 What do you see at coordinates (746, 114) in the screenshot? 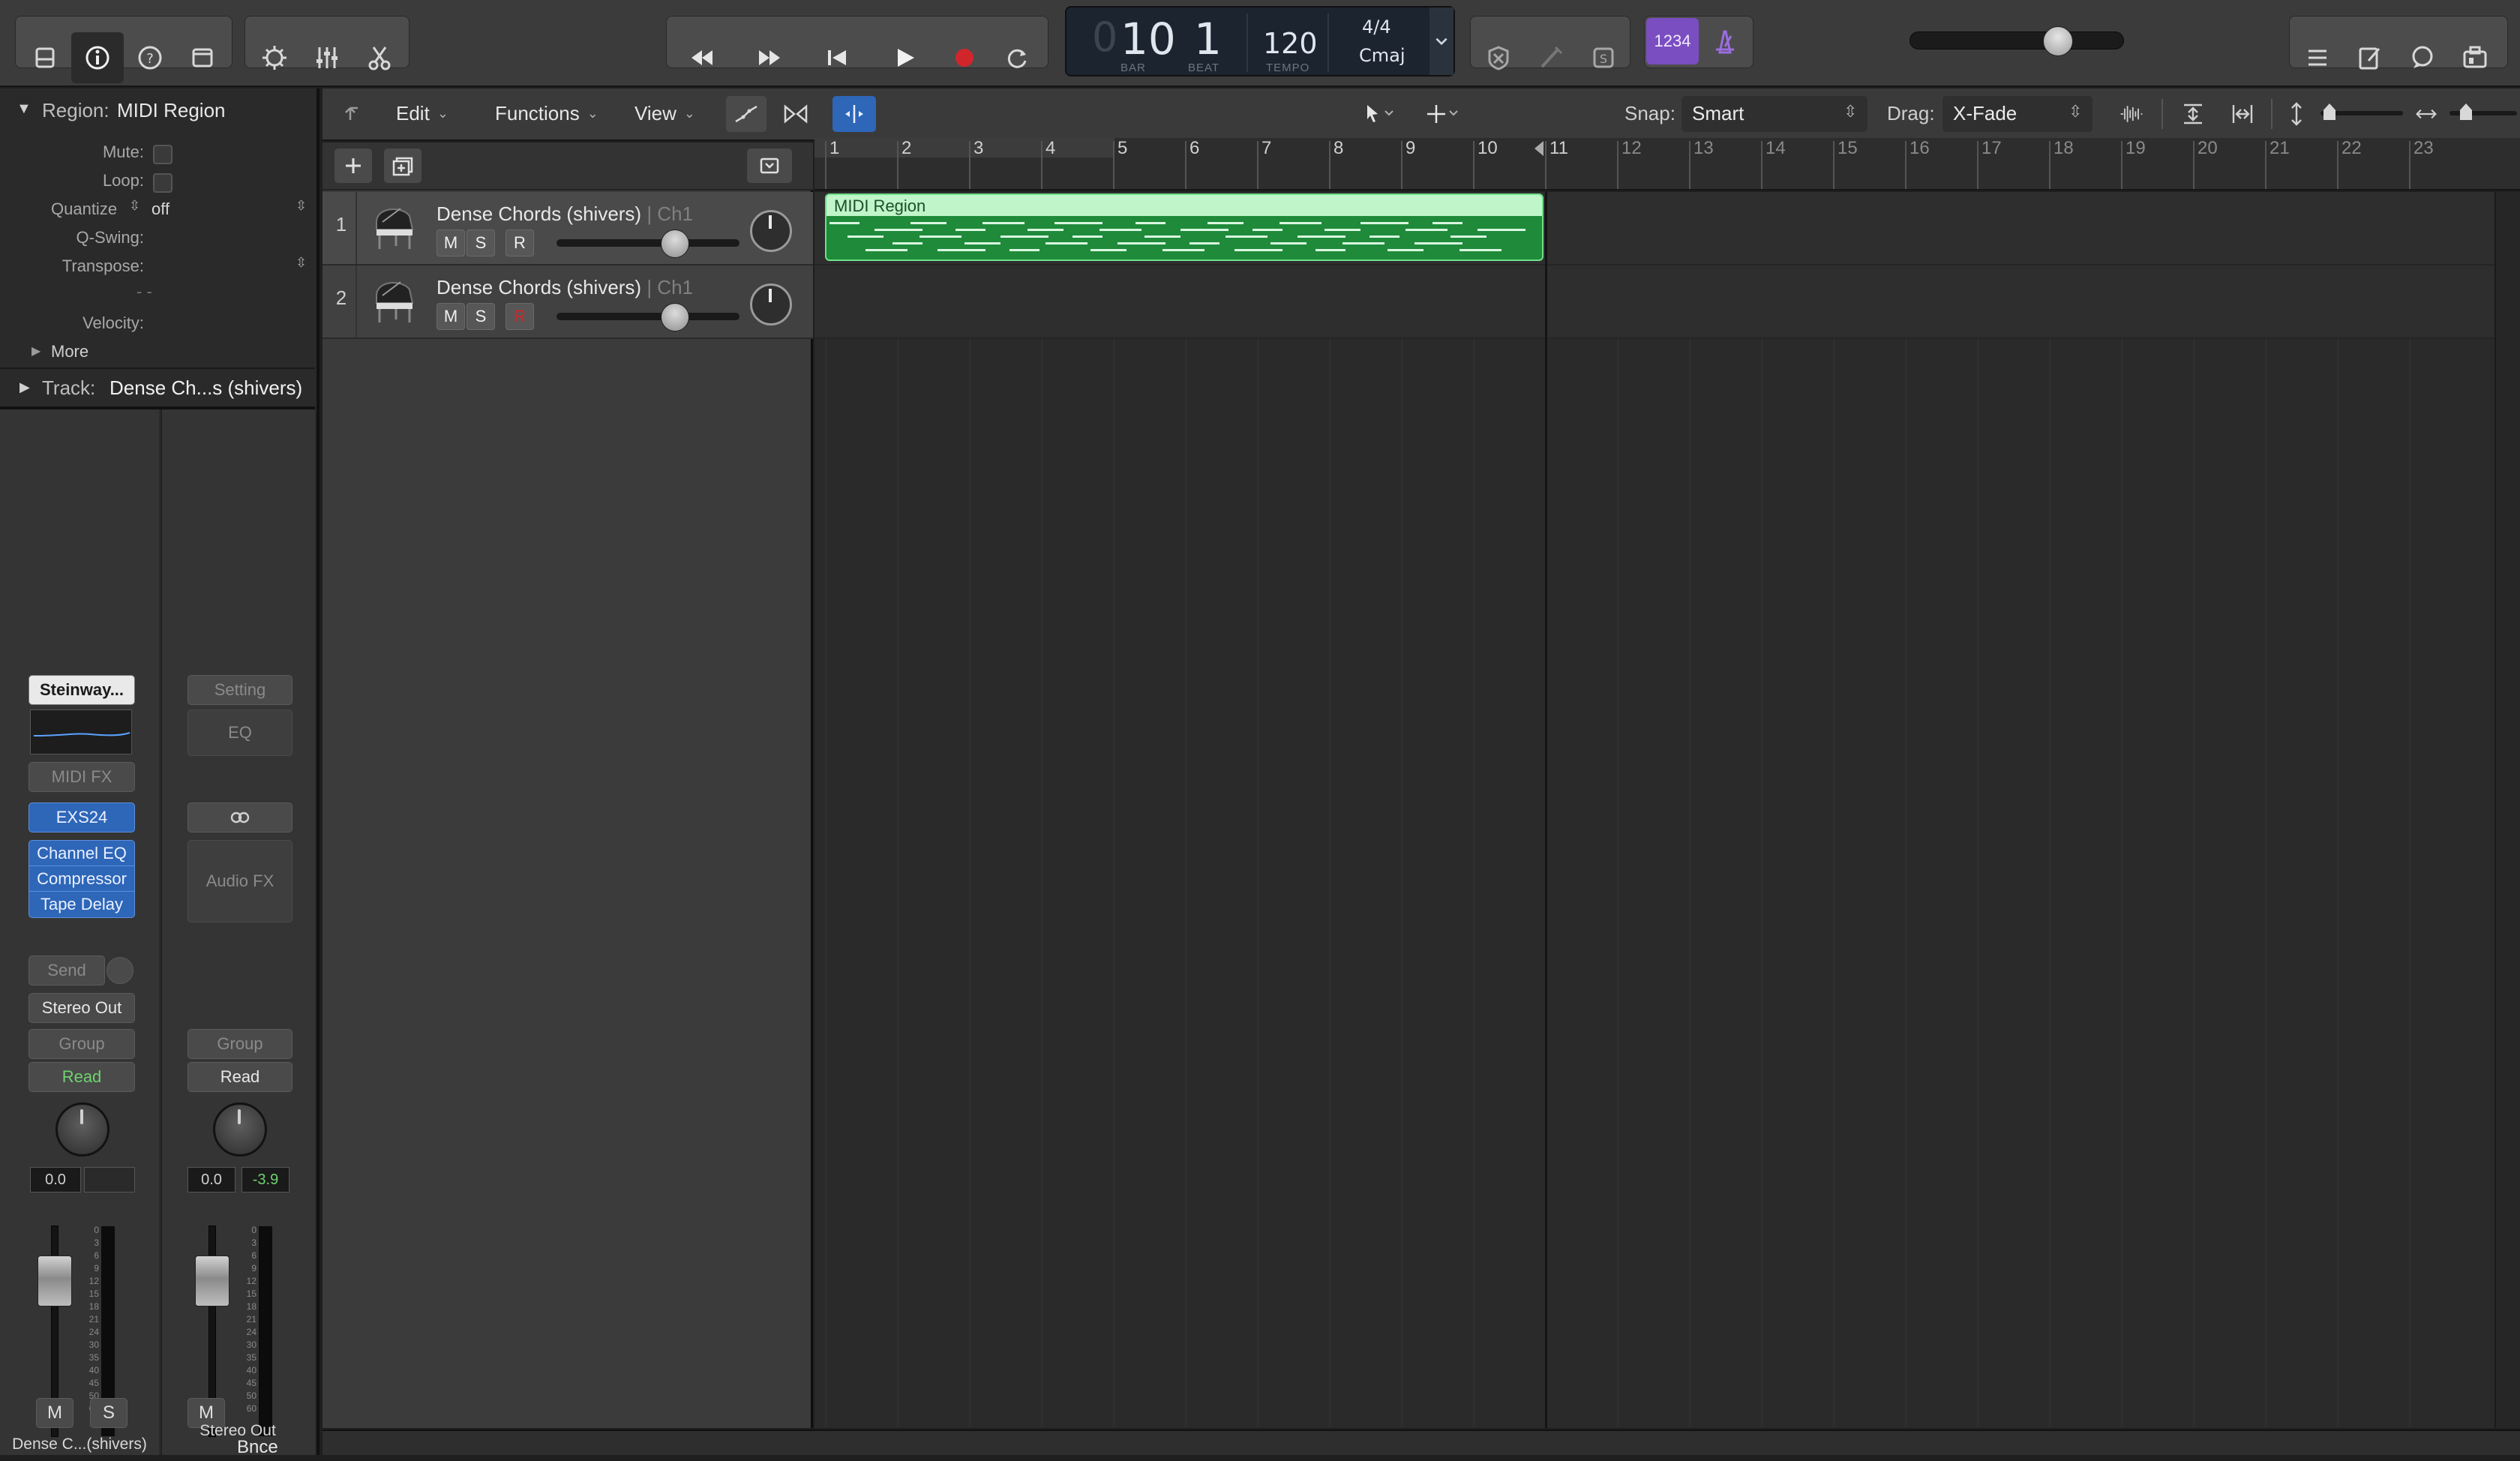
I see `automation-curve-icon` at bounding box center [746, 114].